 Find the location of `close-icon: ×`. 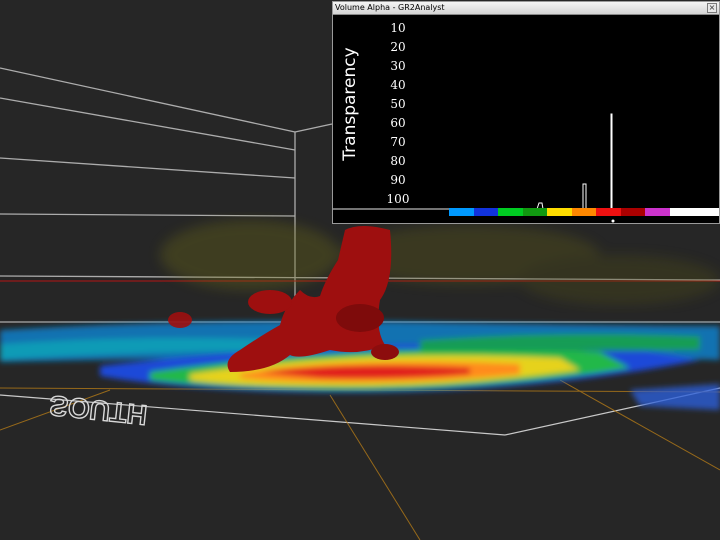

close-icon: × is located at coordinates (712, 7).